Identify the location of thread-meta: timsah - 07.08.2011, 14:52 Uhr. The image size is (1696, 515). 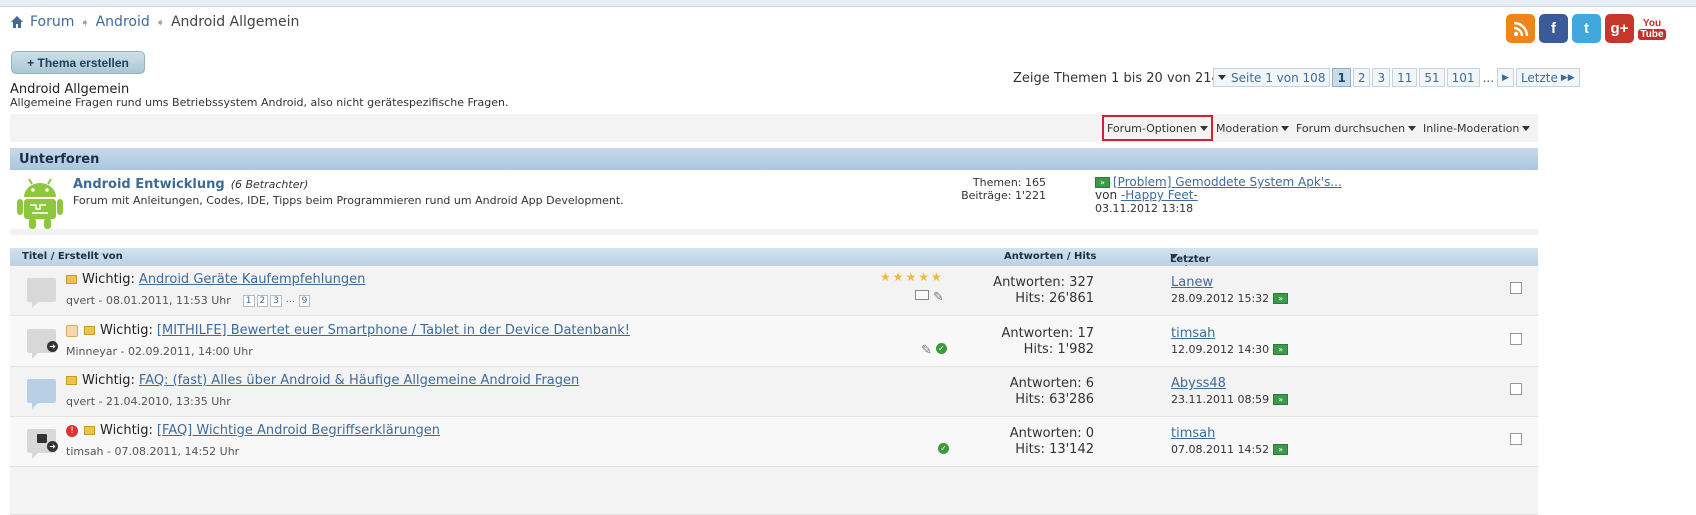
(152, 451).